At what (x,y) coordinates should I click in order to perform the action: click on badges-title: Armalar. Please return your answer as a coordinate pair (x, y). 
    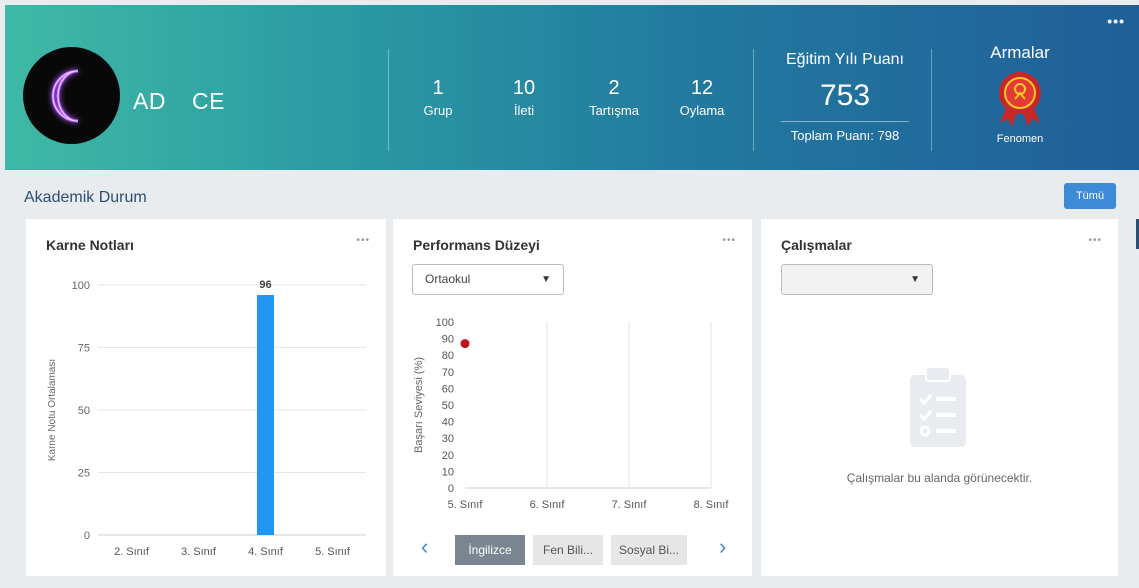
    Looking at the image, I should click on (1020, 52).